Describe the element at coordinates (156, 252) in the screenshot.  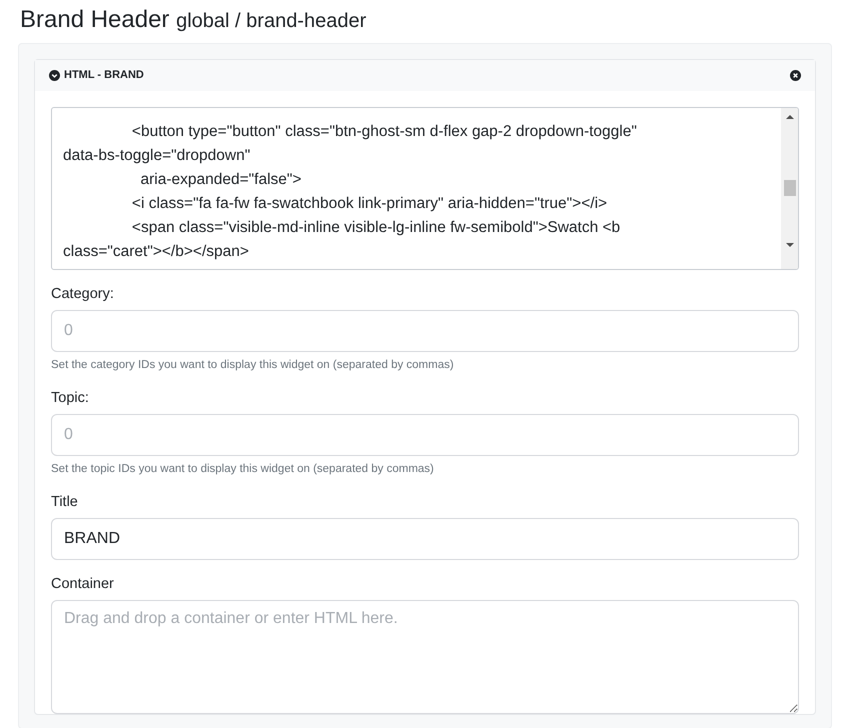
I see `code-line: class="caret"></b></span>` at that location.